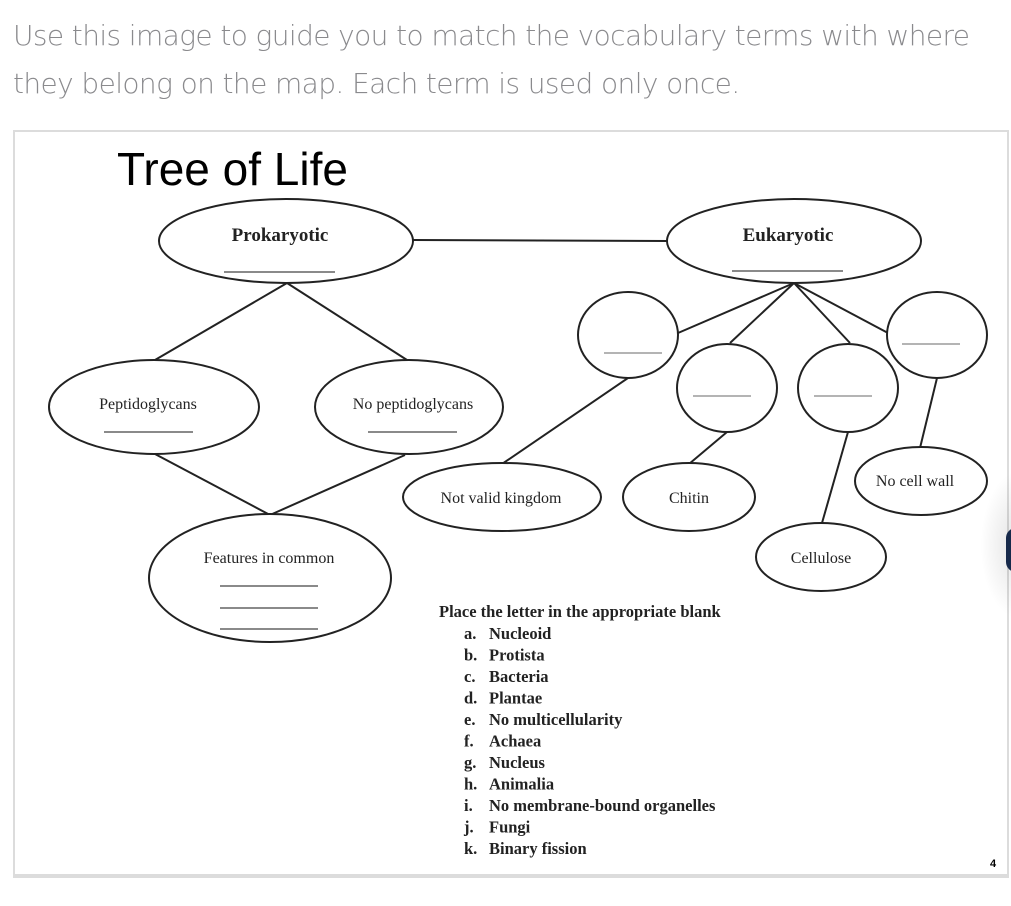 This screenshot has height=906, width=1011. I want to click on word-bank-item: d. Plantae, so click(503, 698).